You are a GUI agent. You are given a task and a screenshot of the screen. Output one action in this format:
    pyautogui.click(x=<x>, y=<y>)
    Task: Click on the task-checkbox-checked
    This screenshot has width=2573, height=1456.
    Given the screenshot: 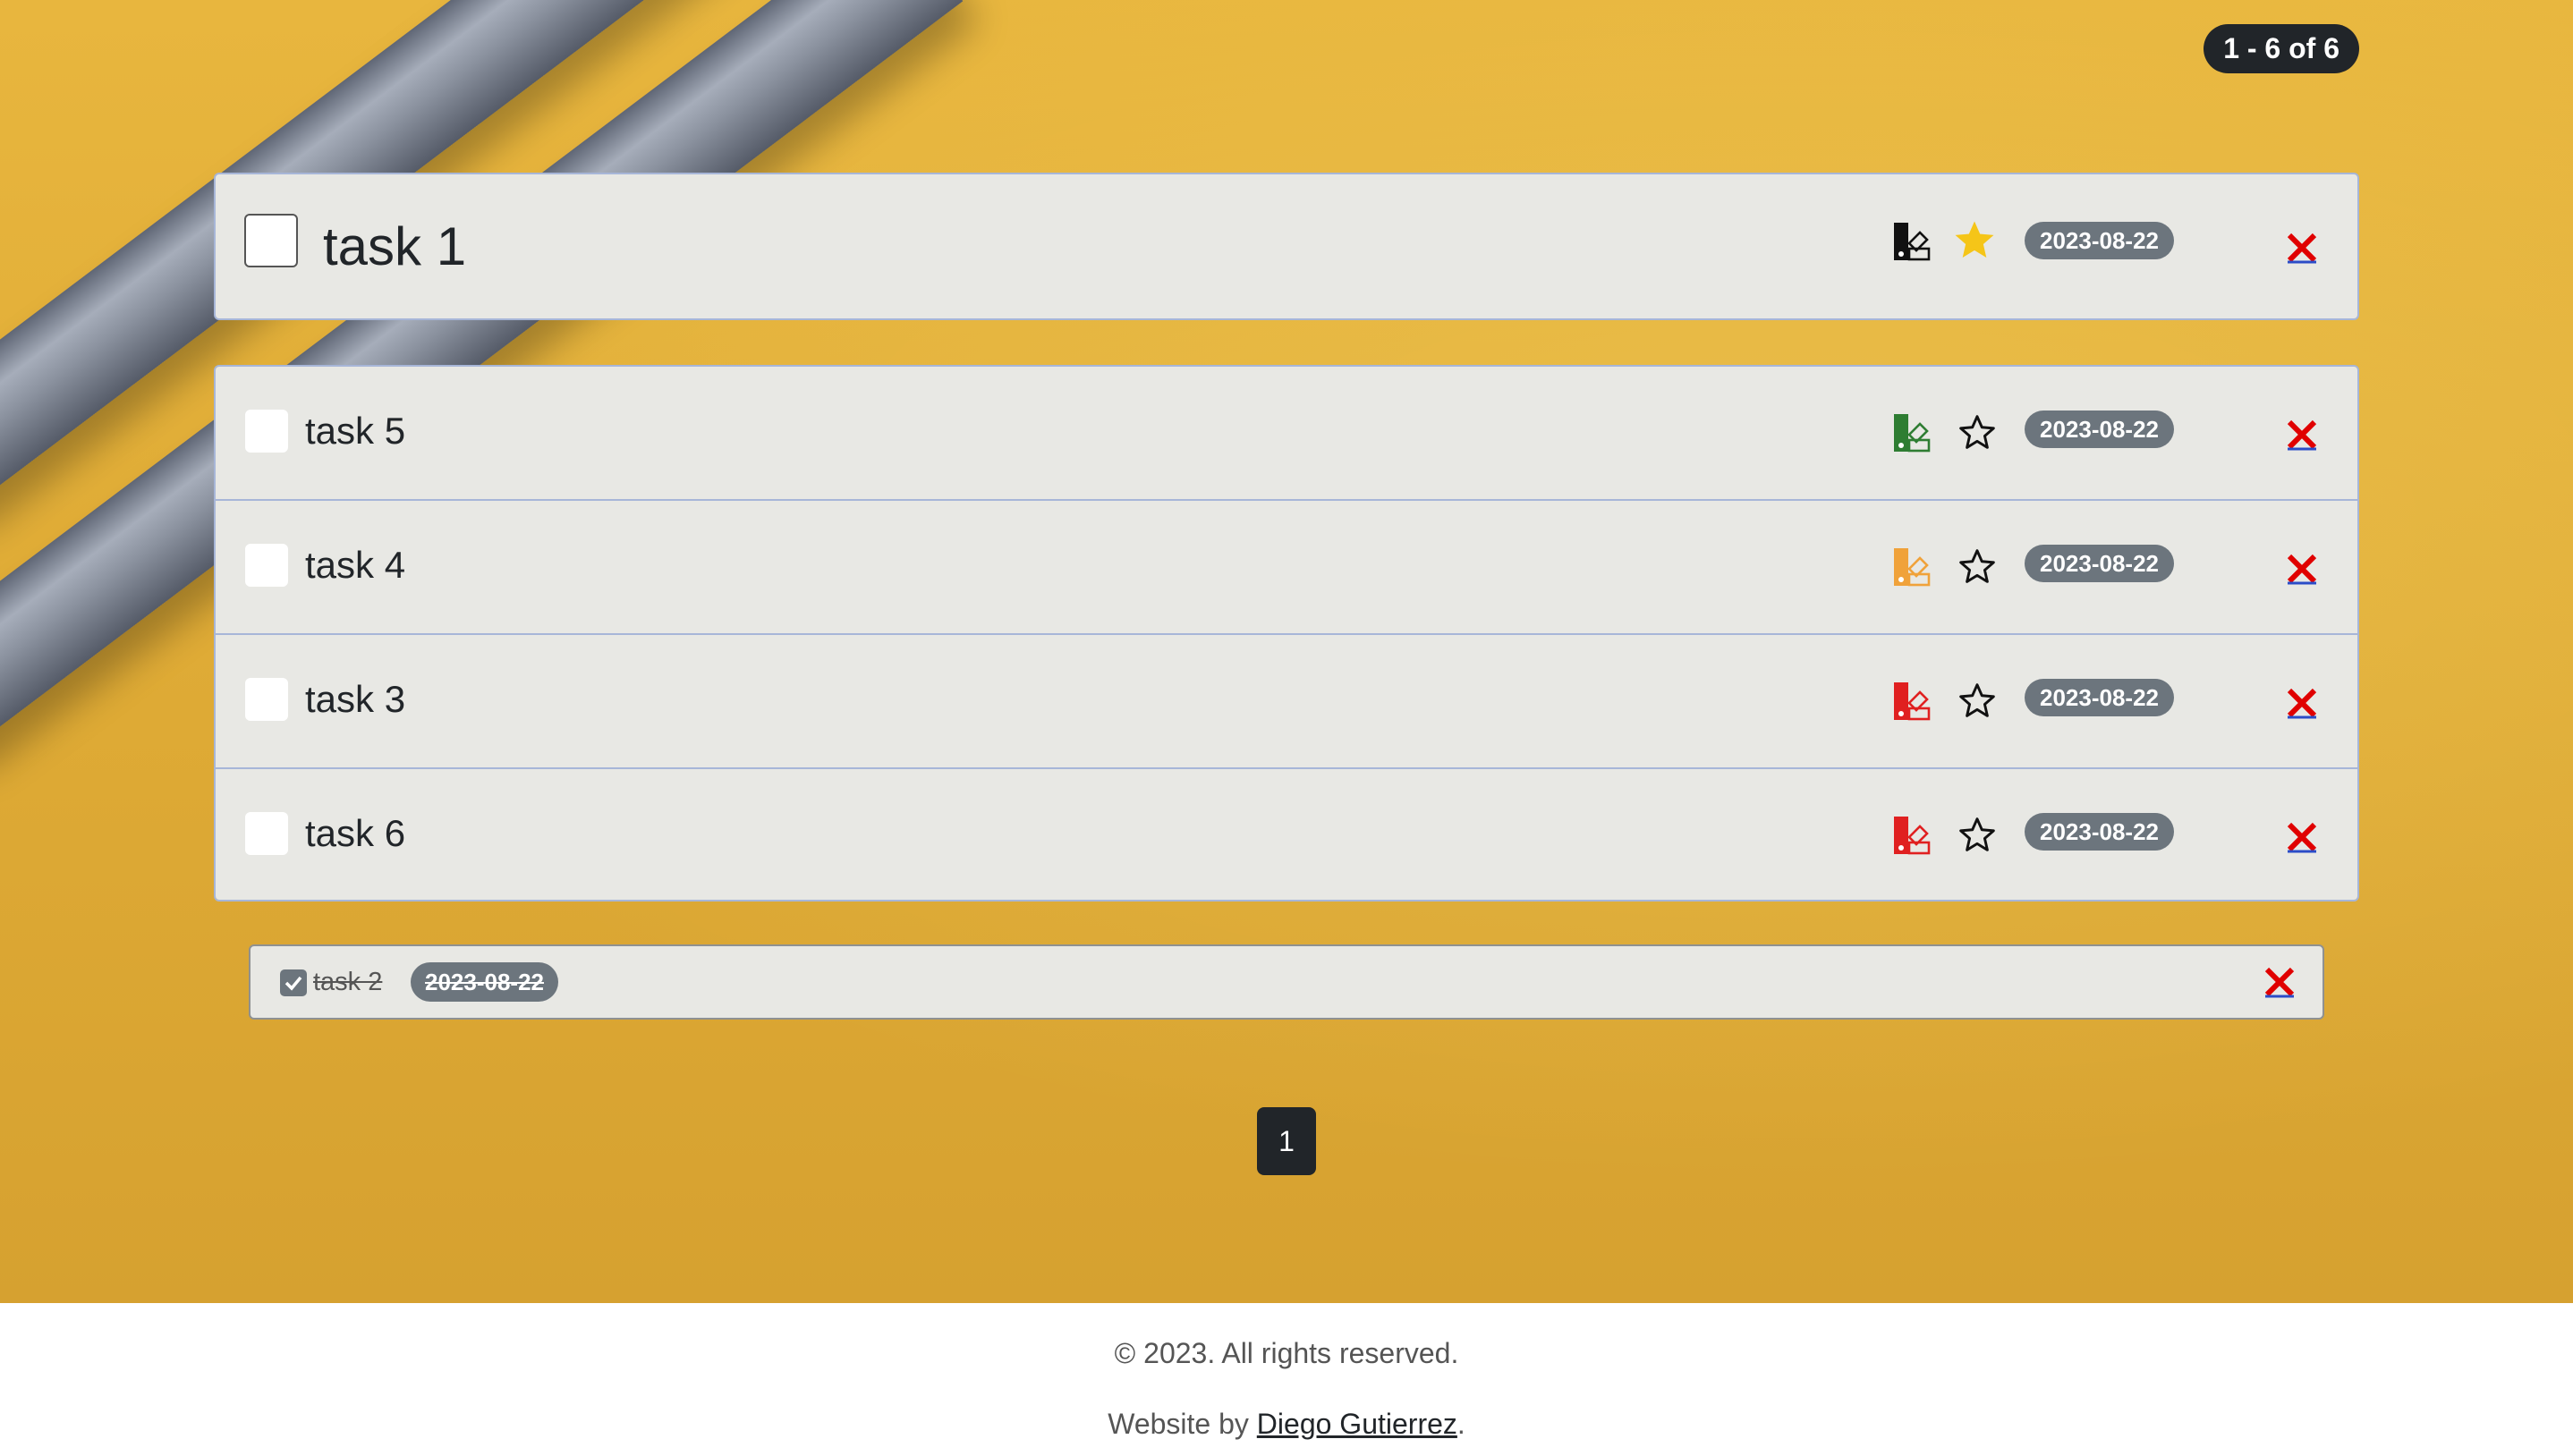 What is the action you would take?
    pyautogui.click(x=293, y=982)
    